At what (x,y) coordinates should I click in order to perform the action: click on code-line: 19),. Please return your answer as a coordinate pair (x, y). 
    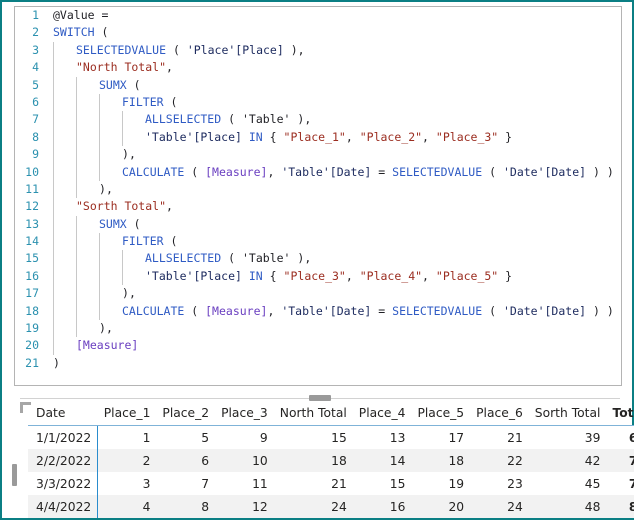
    Looking at the image, I should click on (318, 329).